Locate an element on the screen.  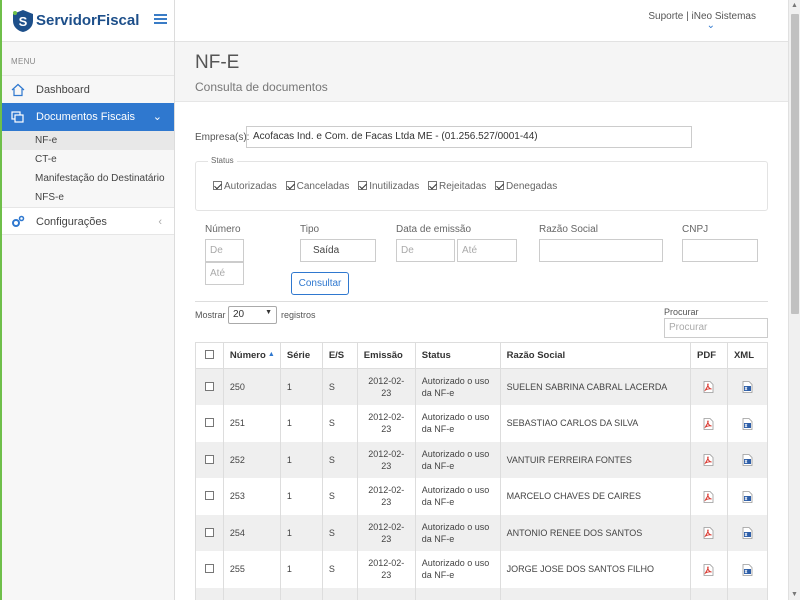
search-input: Procurar is located at coordinates (716, 328).